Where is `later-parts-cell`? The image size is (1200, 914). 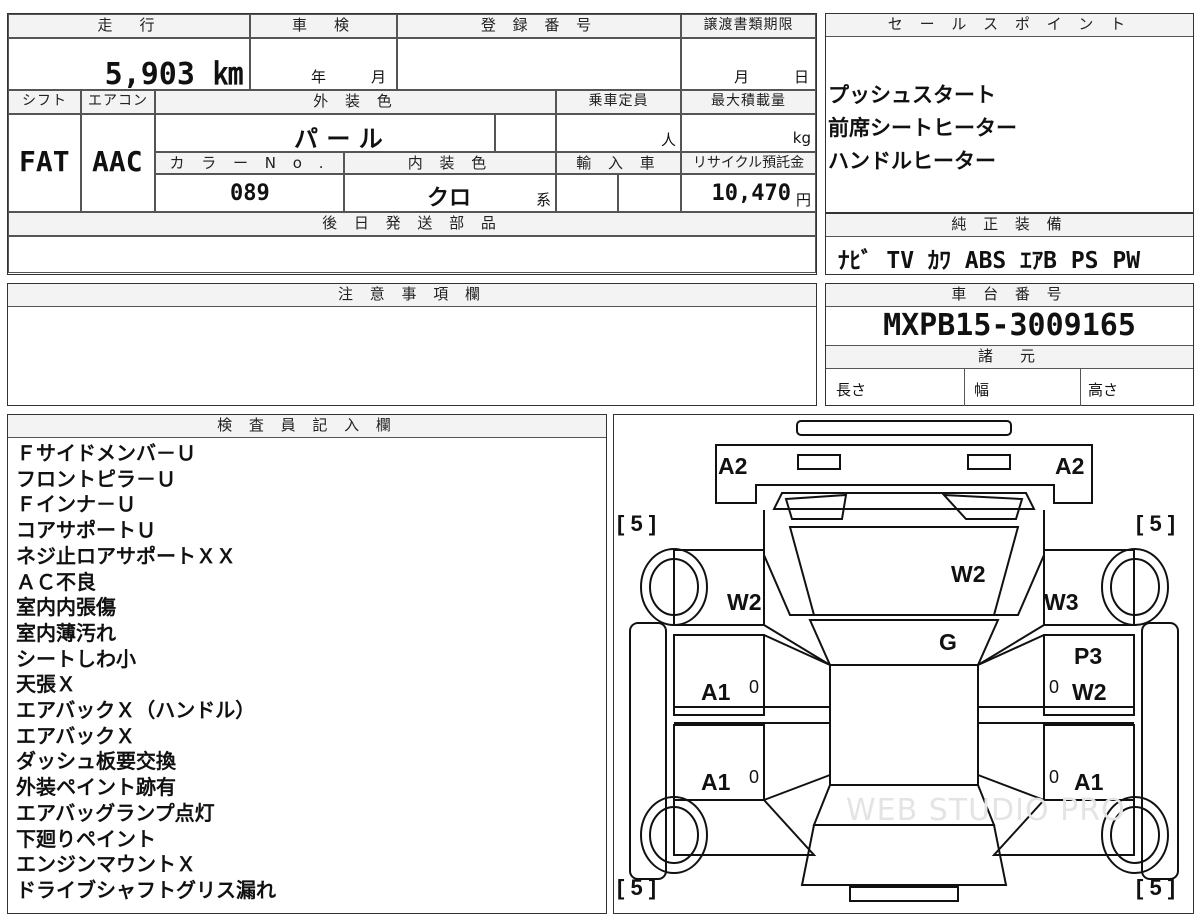 later-parts-cell is located at coordinates (412, 254).